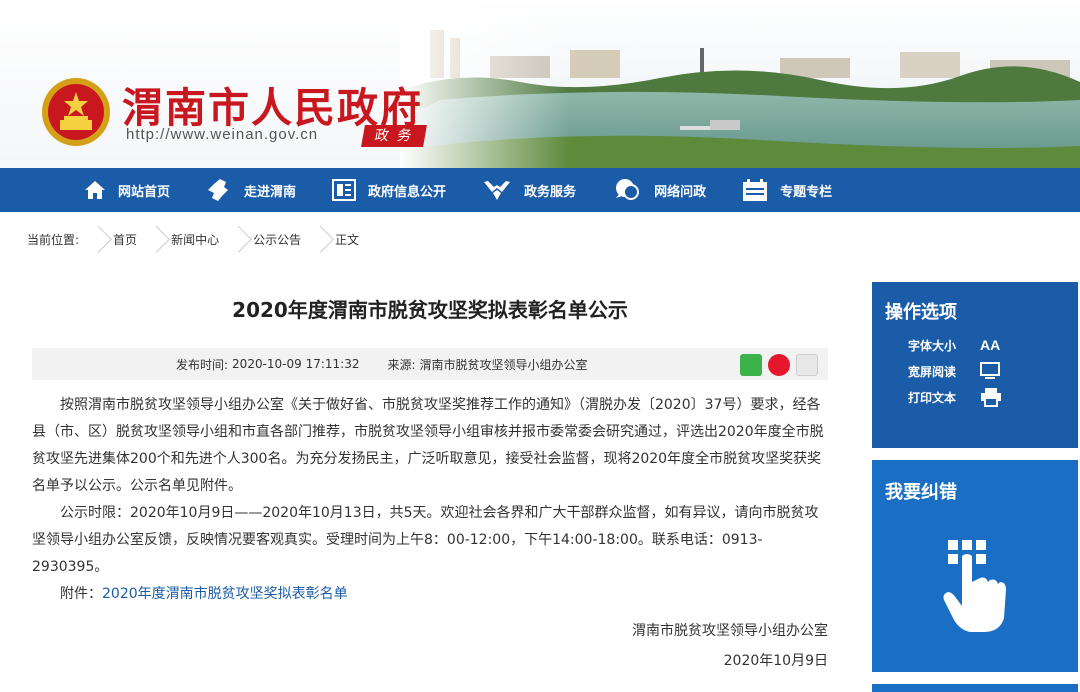 This screenshot has height=692, width=1080. What do you see at coordinates (296, 364) in the screenshot?
I see `publish-time: 2020-10-09 17:11:32` at bounding box center [296, 364].